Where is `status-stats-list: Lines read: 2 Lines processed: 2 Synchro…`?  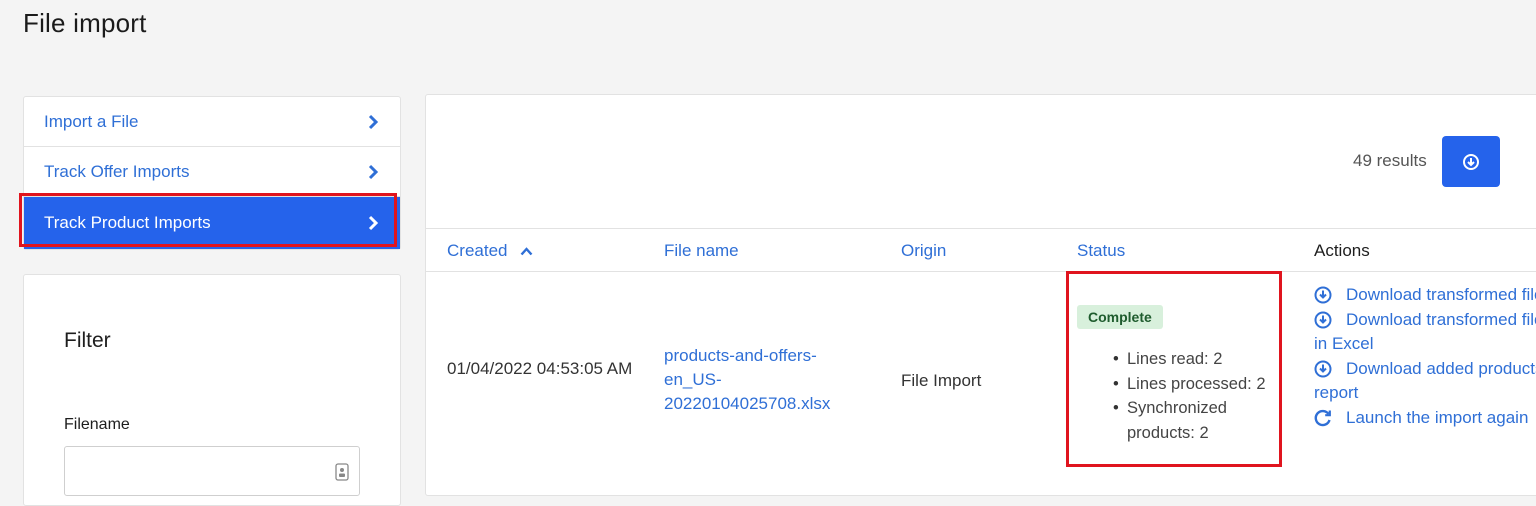
status-stats-list: Lines read: 2 Lines processed: 2 Synchro… is located at coordinates (1192, 396).